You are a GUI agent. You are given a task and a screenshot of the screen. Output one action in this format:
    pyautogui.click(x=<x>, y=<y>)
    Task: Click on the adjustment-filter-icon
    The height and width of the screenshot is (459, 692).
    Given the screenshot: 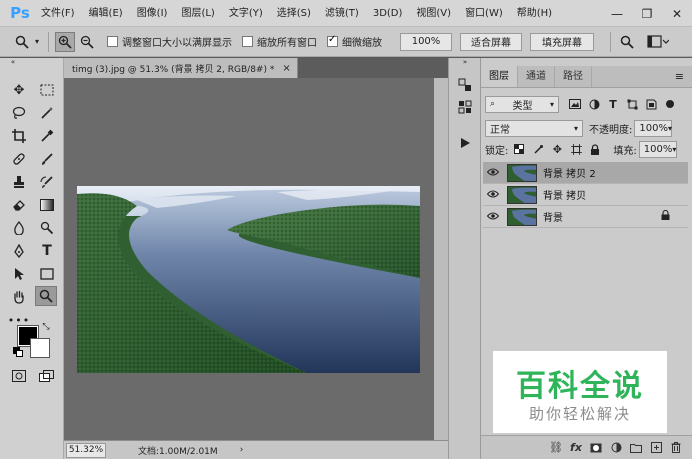 What is the action you would take?
    pyautogui.click(x=594, y=104)
    